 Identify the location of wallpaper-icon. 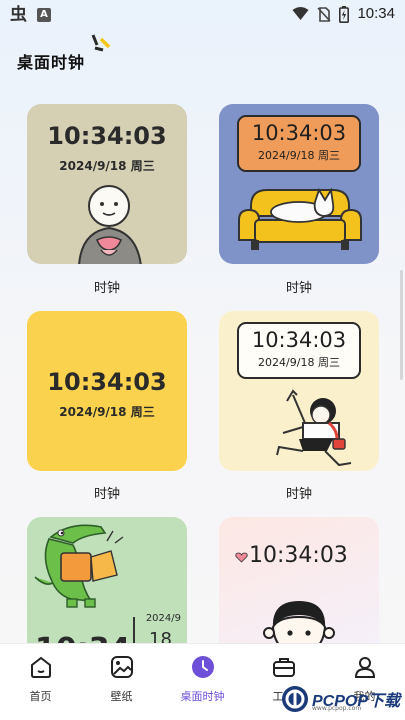
(121, 667).